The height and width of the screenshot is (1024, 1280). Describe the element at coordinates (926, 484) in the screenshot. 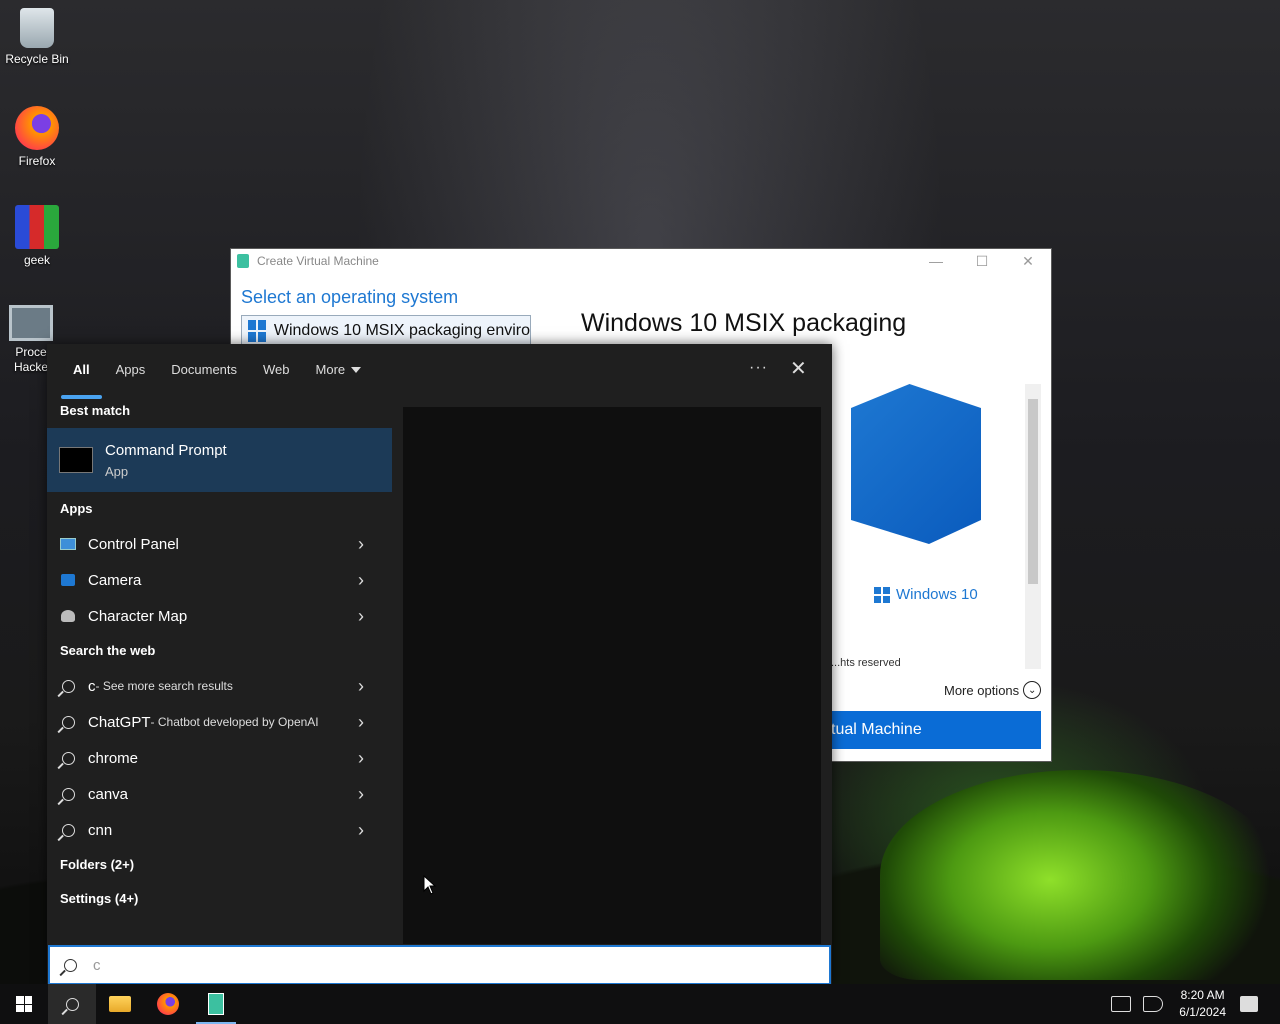

I see `msix-box-illustration` at that location.